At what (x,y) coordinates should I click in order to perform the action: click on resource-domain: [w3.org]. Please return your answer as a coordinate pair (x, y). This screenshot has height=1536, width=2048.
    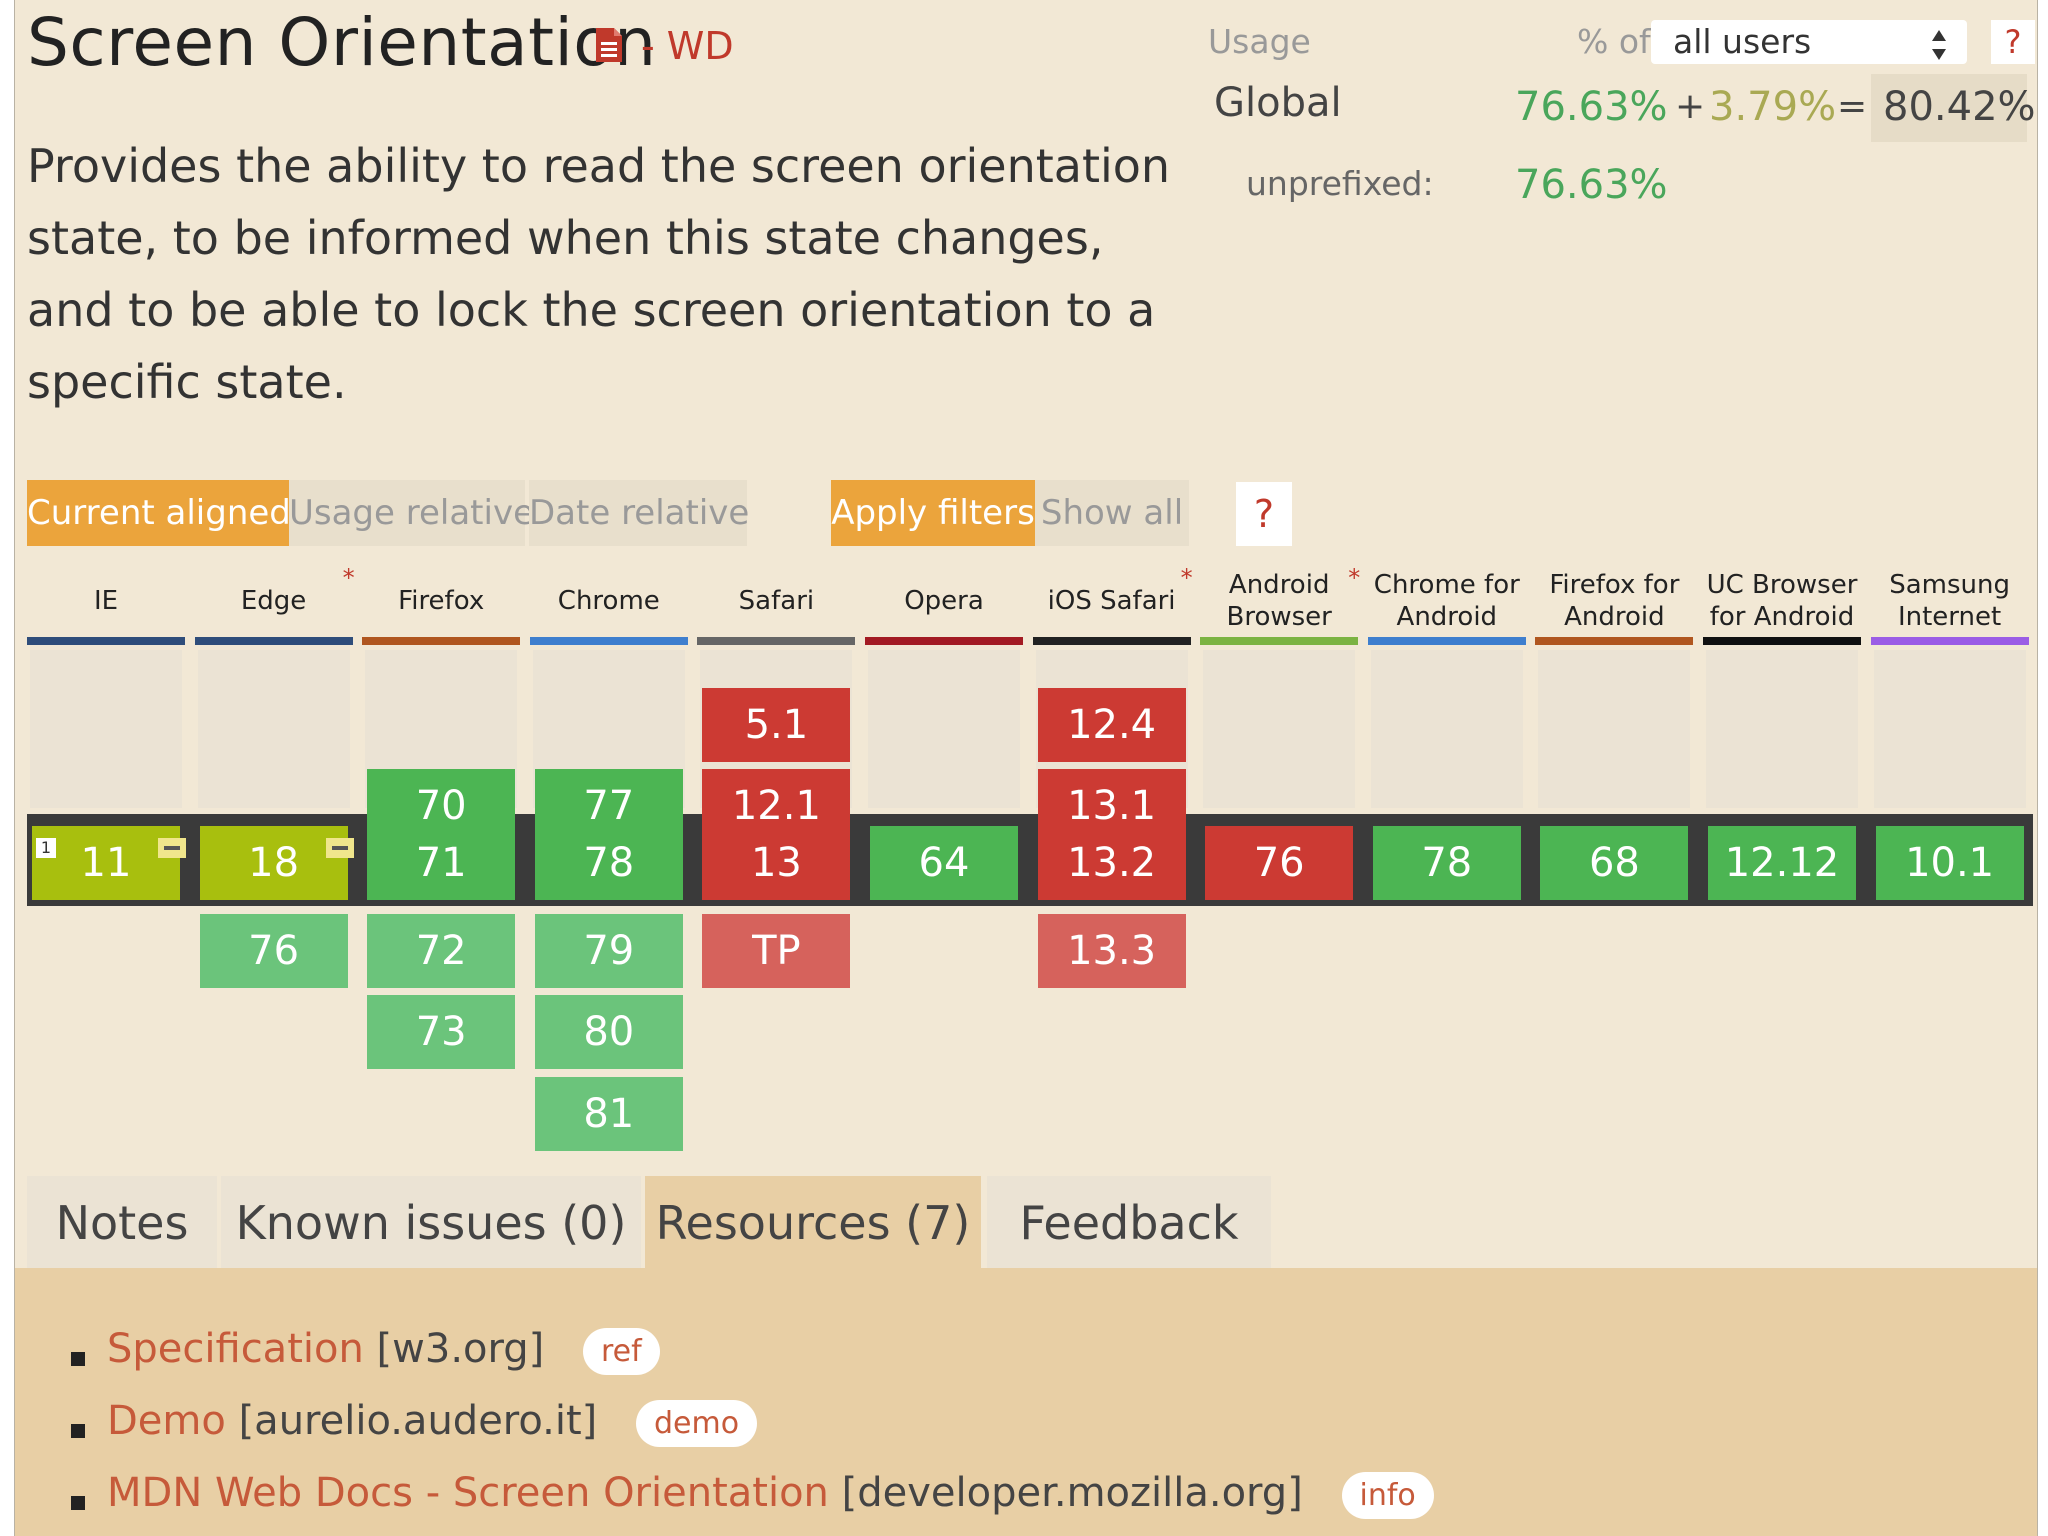
    Looking at the image, I should click on (460, 1349).